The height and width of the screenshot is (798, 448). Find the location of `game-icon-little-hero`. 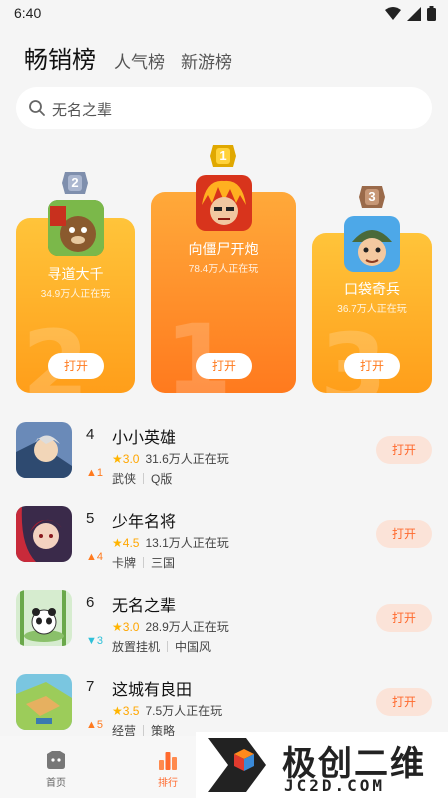

game-icon-little-hero is located at coordinates (44, 450).